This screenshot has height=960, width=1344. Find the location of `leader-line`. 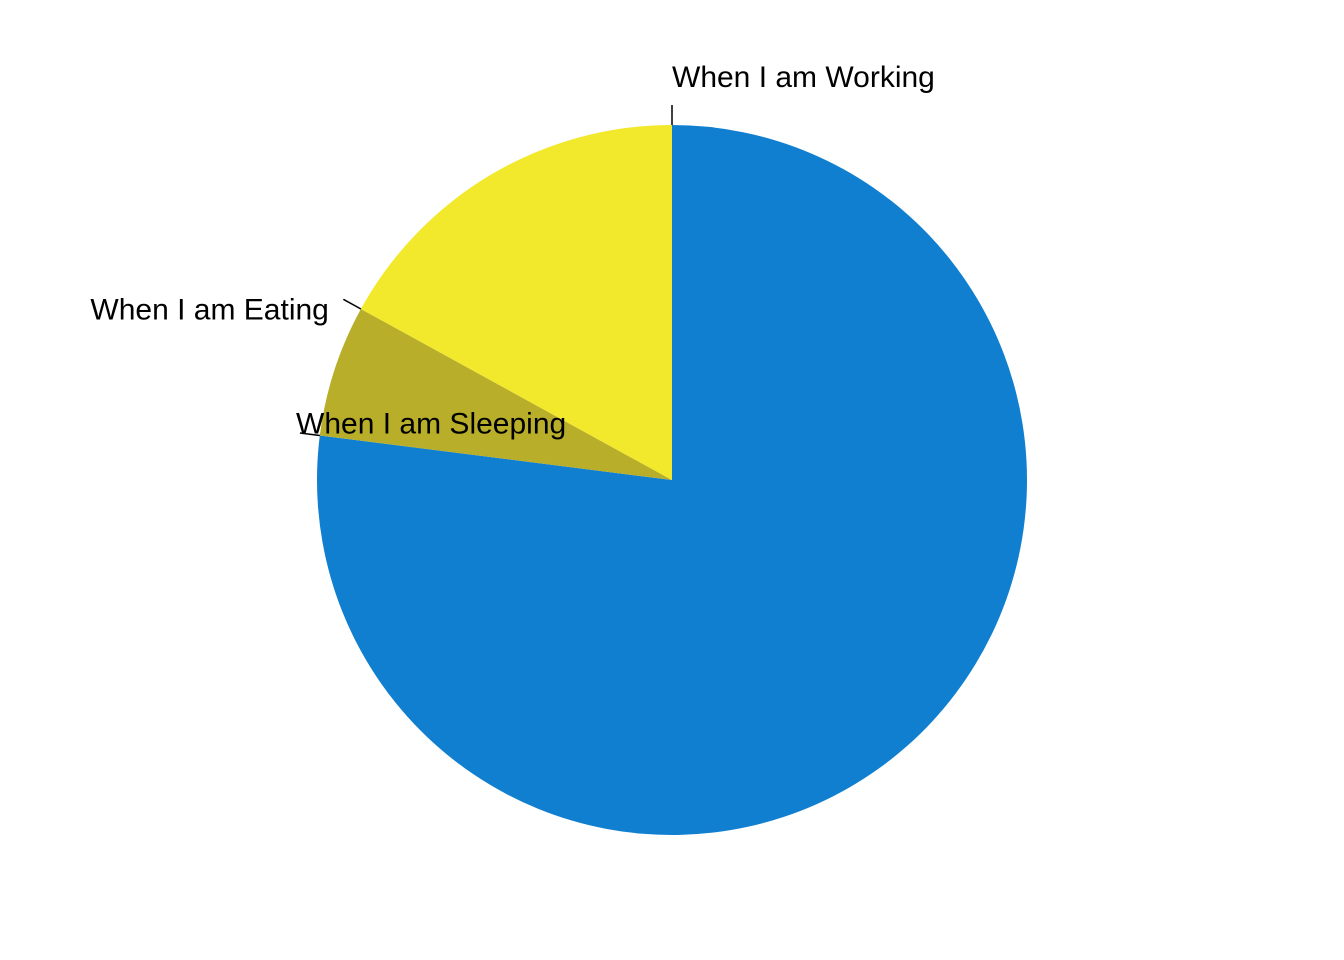

leader-line is located at coordinates (352, 304).